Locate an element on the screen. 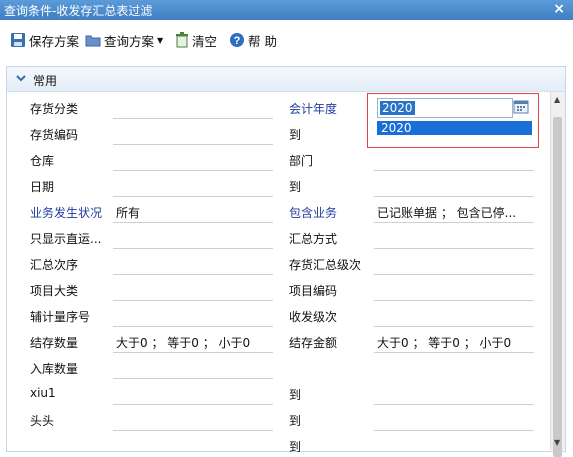 This screenshot has width=573, height=457. closing-qty-field is located at coordinates (193, 352).